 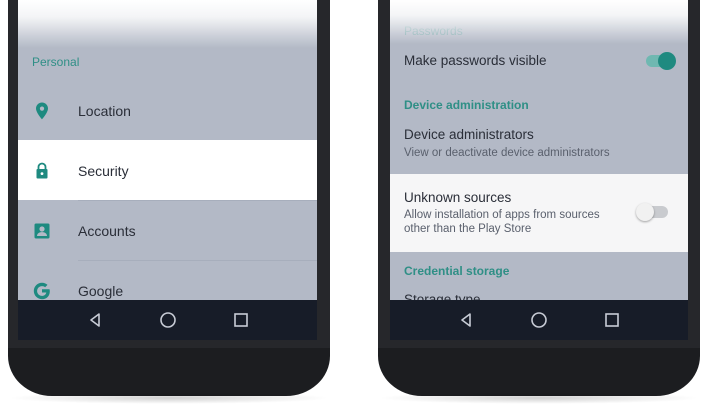 I want to click on make-passwords-visible-toggle, so click(x=661, y=61).